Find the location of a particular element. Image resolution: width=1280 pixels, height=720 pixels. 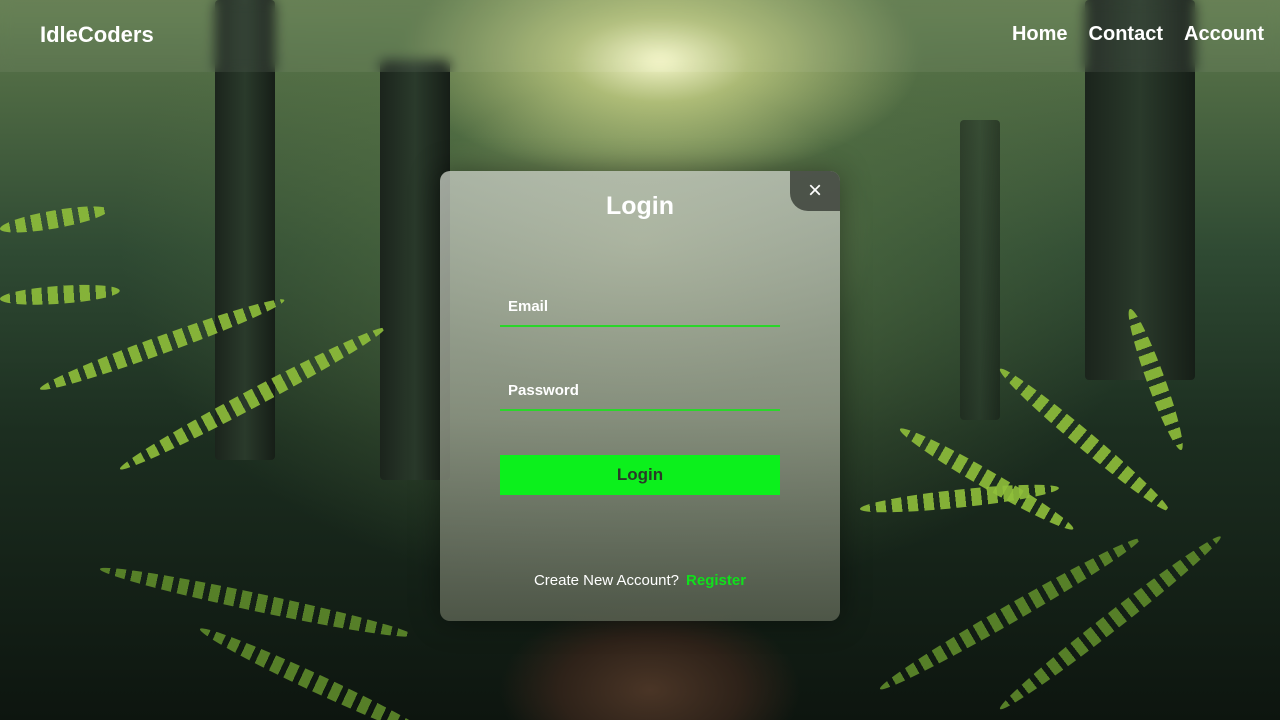

email-field: Email is located at coordinates (642, 308).